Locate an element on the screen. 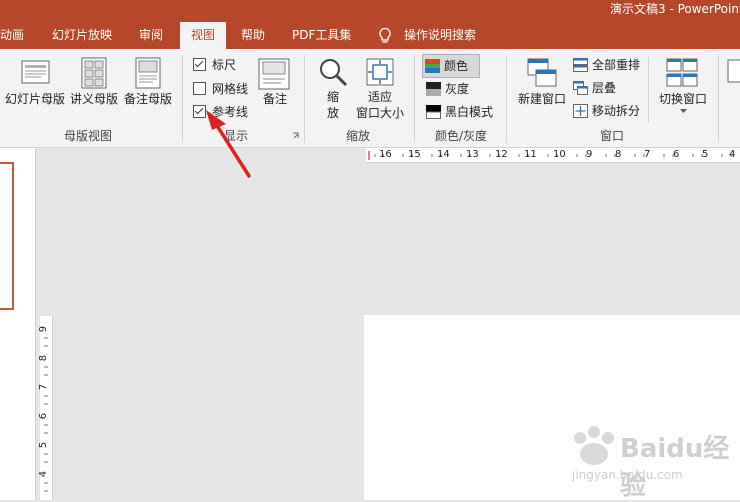  title-bar: 演示文稿3 - PowerPoint is located at coordinates (370, 11).